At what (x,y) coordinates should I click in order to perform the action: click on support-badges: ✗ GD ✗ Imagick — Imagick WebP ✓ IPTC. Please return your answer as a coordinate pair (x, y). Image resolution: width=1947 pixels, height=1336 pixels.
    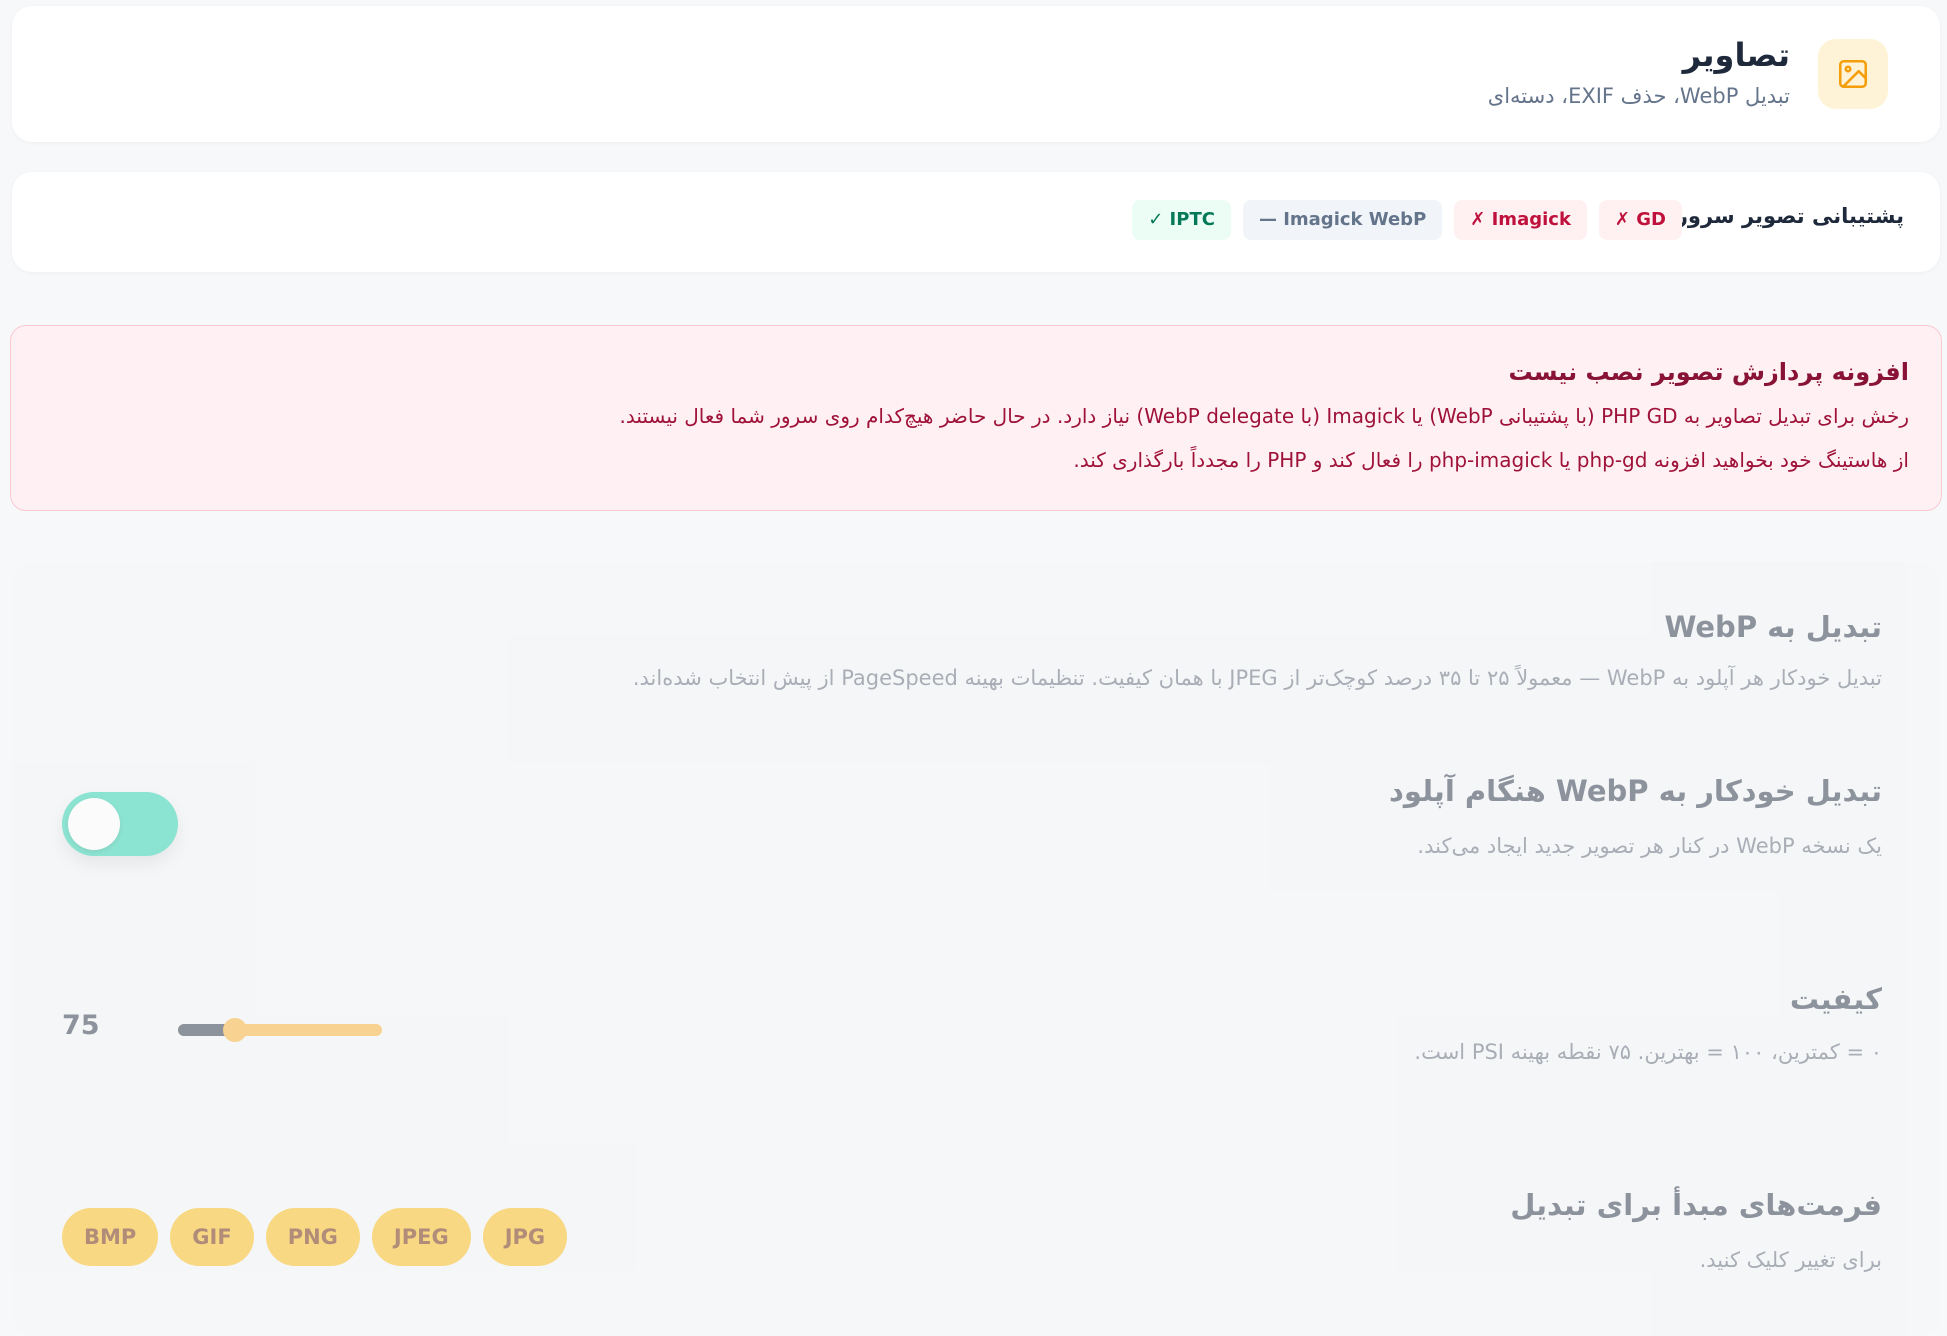
    Looking at the image, I should click on (1407, 220).